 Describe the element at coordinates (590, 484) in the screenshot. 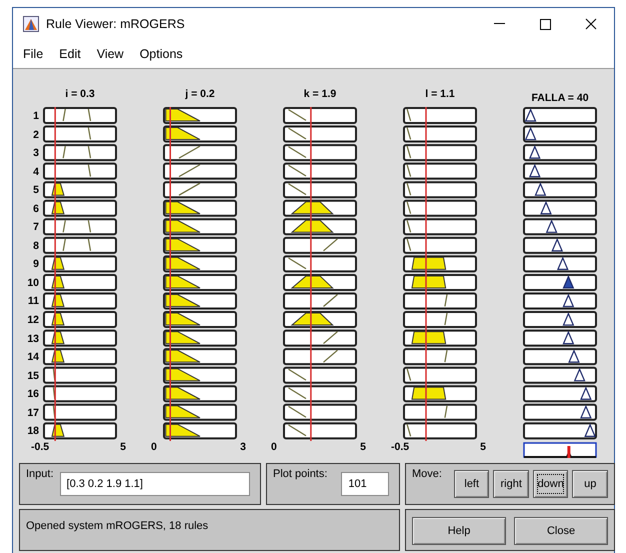

I see `move-button: up` at that location.